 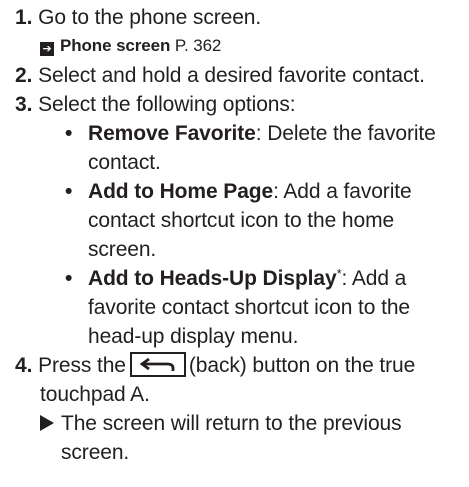 I want to click on result-text: The screen will return to the previous, so click(x=231, y=423).